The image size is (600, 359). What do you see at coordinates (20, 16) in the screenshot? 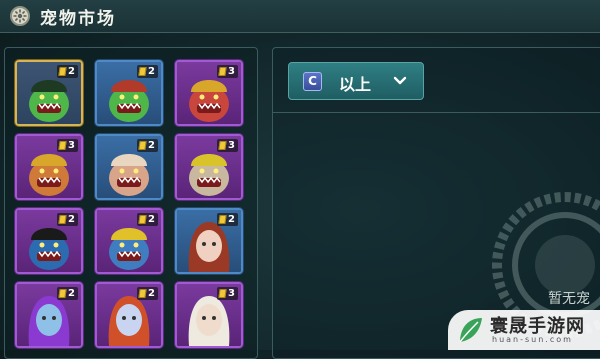
I see `pet-market-icon` at bounding box center [20, 16].